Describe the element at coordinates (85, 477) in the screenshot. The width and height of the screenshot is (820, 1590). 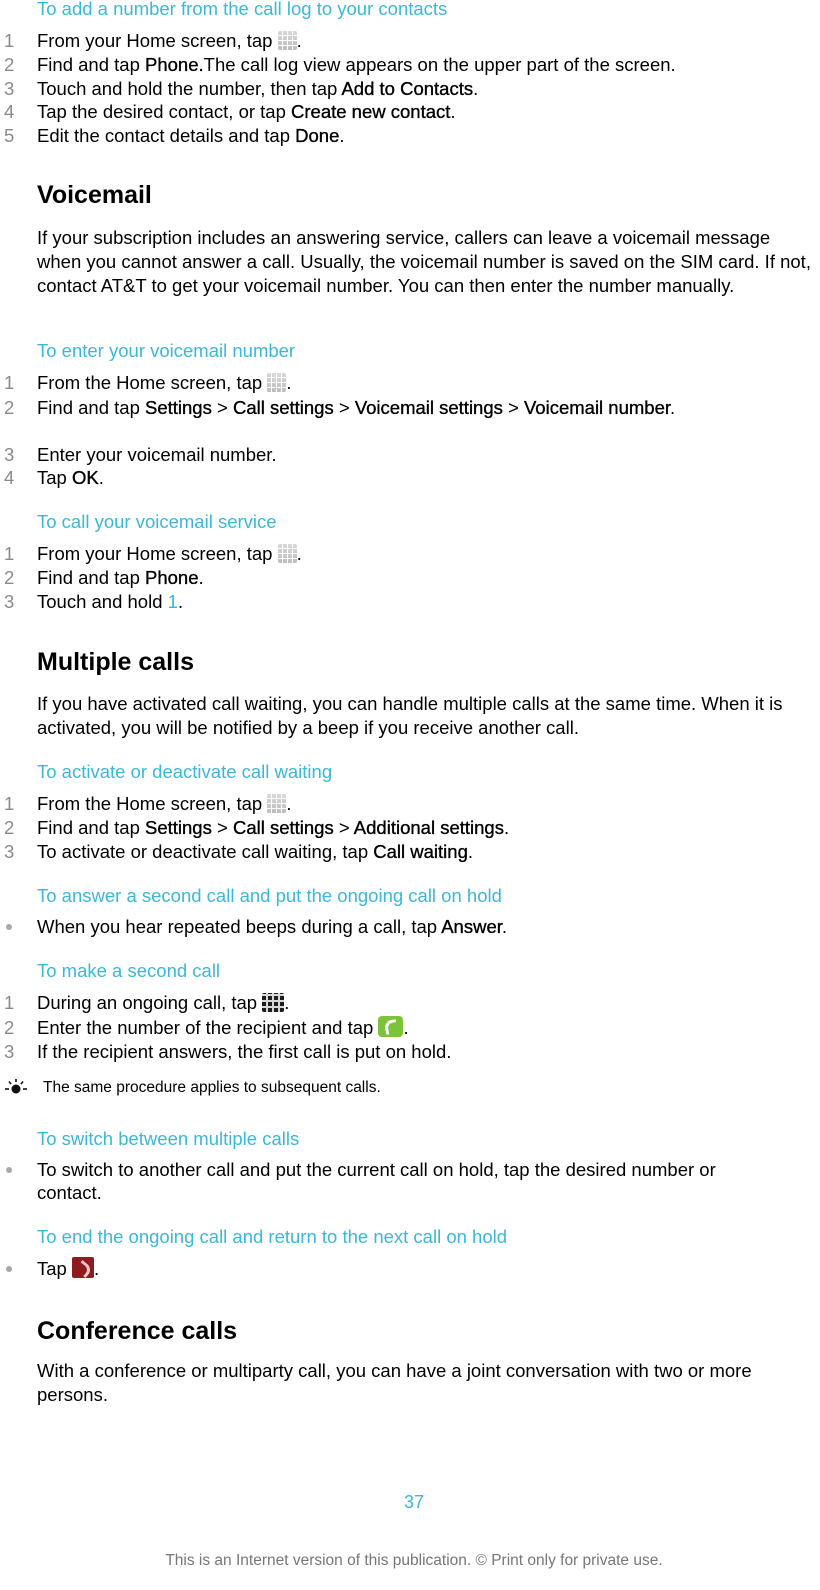
I see `ui-term-ok: OK` at that location.